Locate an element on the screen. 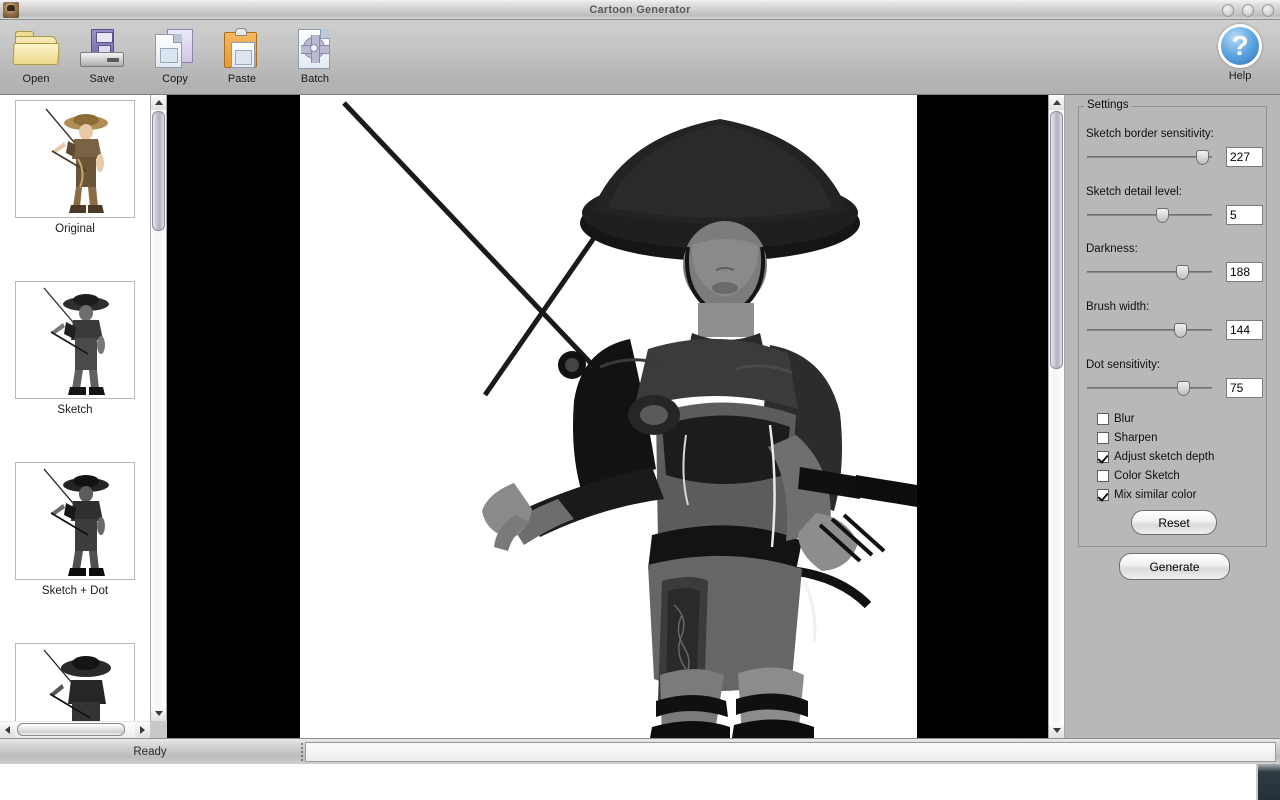  status-bar: Ready is located at coordinates (640, 751).